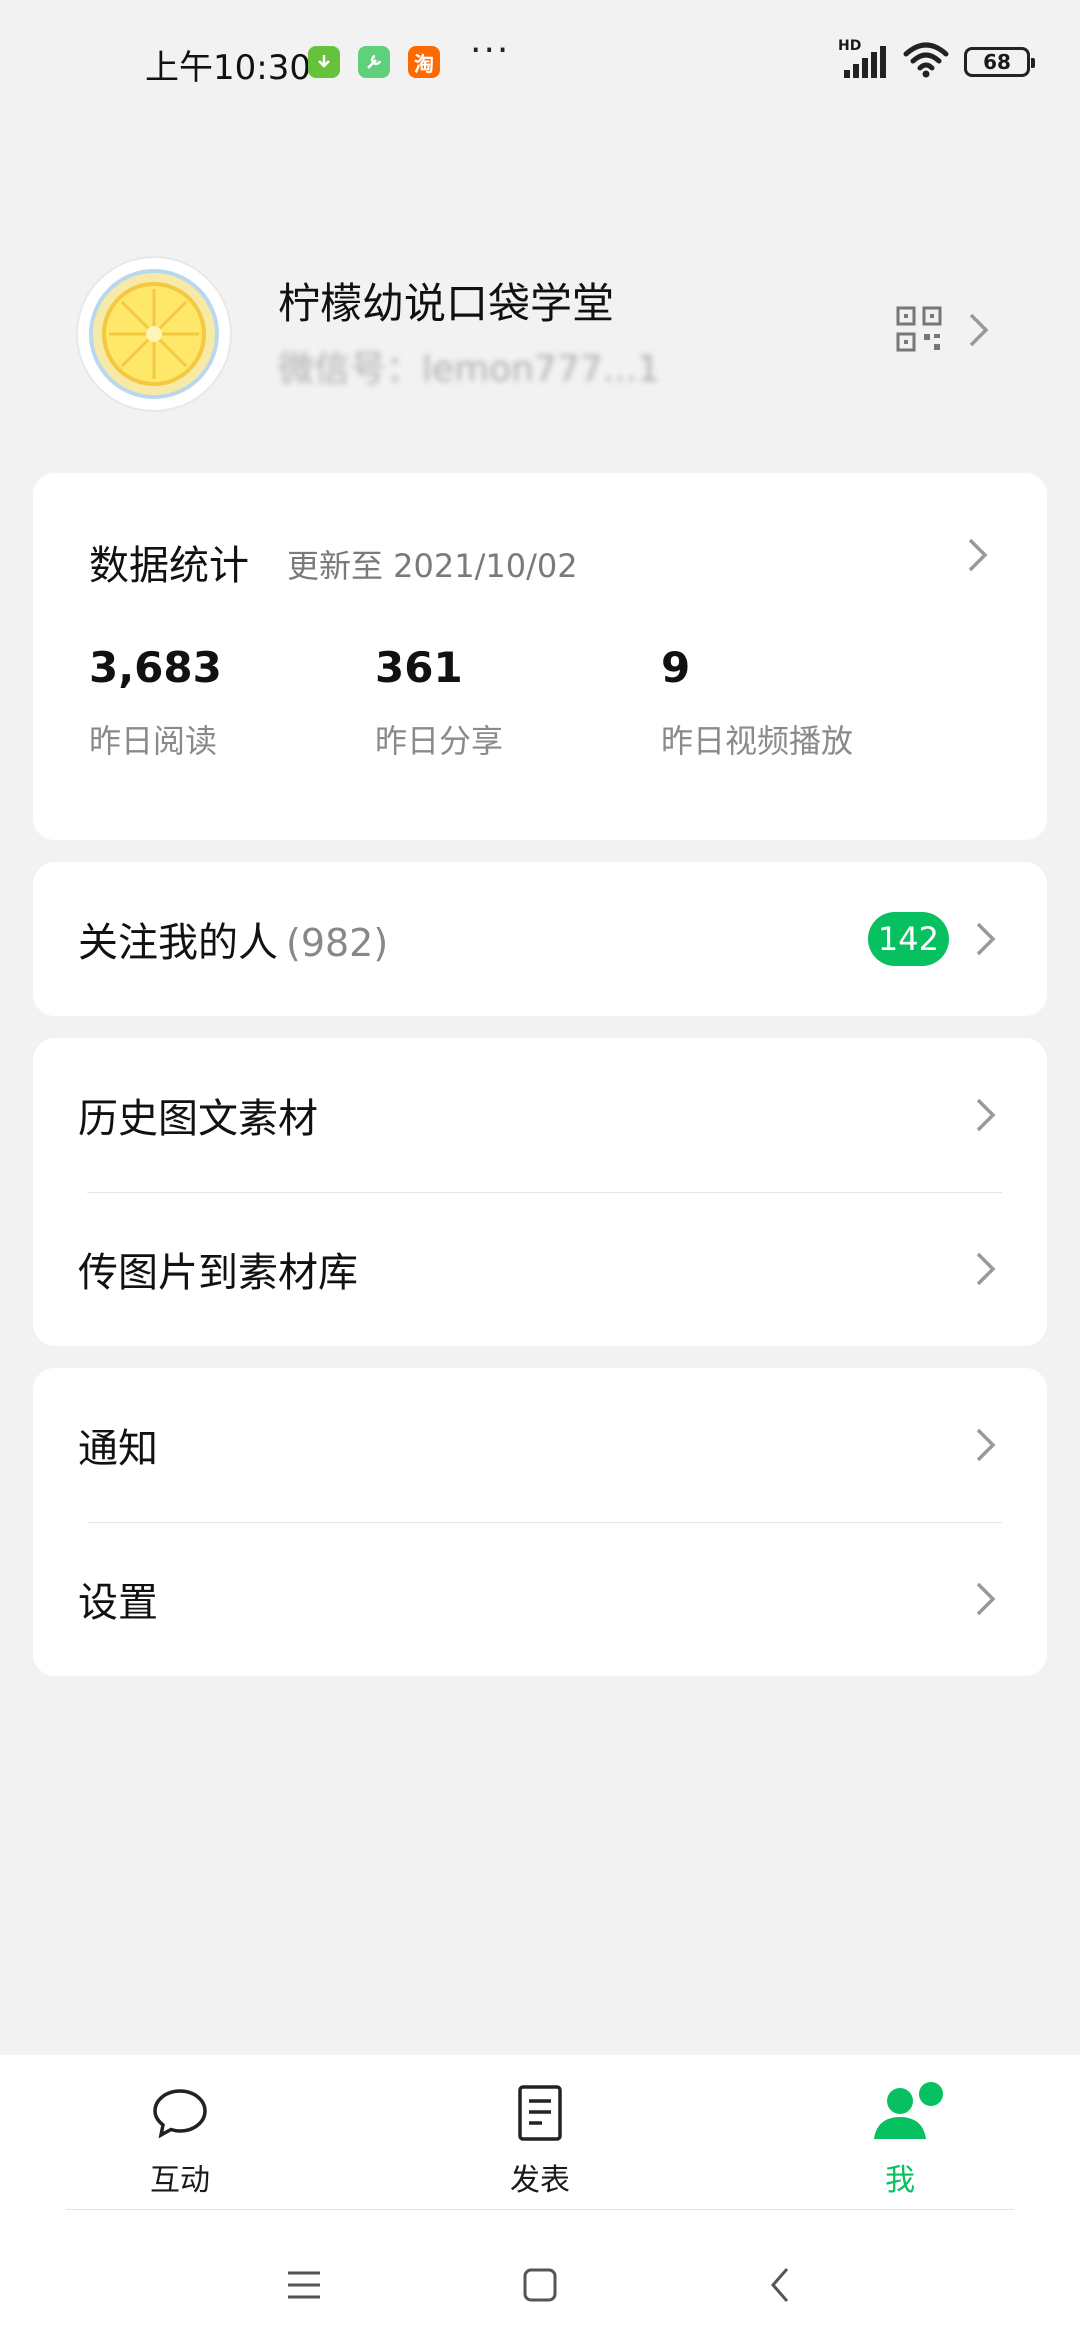  Describe the element at coordinates (337, 943) in the screenshot. I see `followers-count: (982)` at that location.